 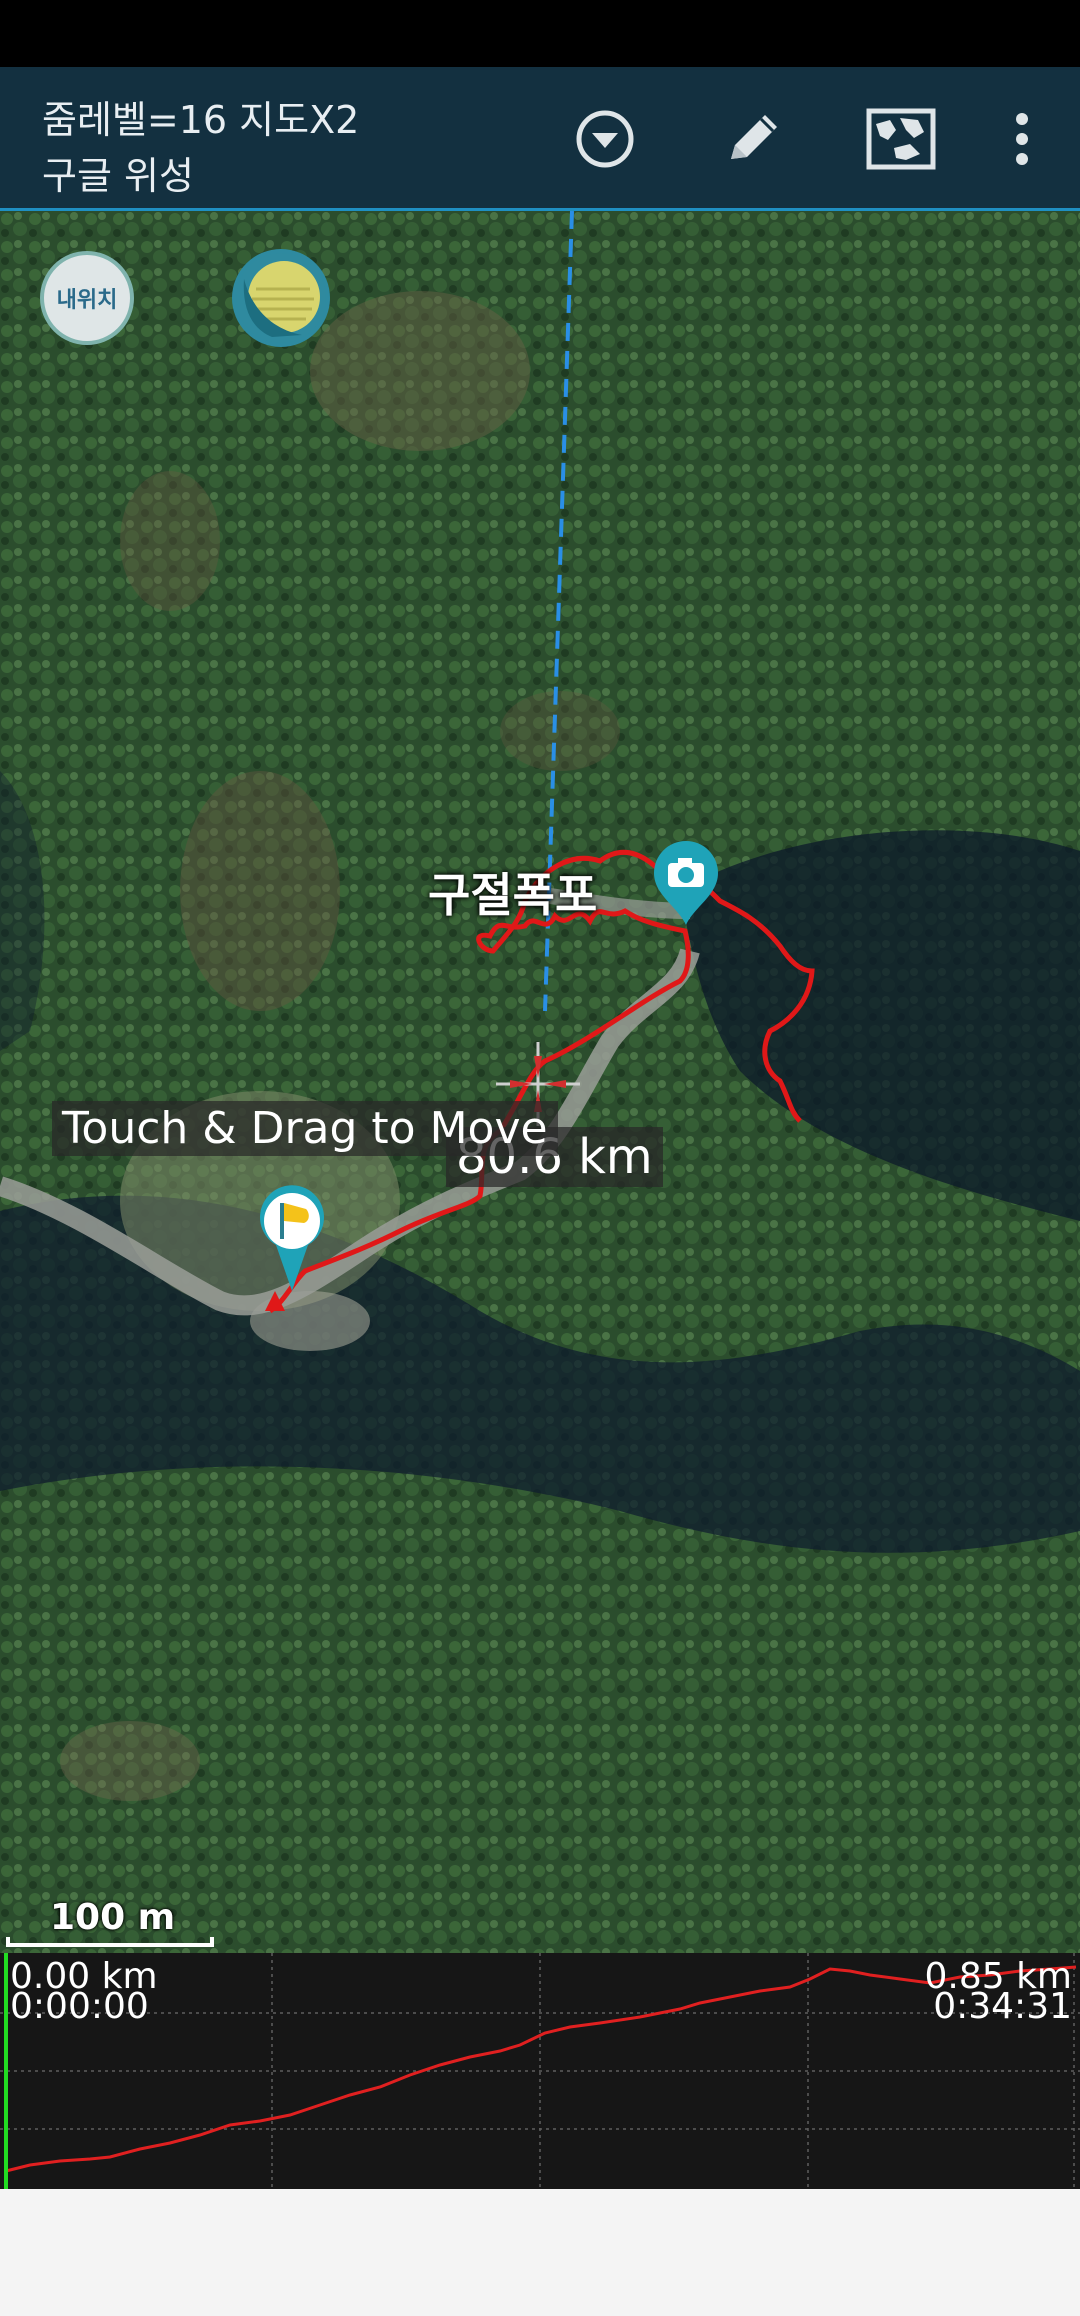 What do you see at coordinates (79, 2006) in the screenshot?
I see `profile-start-time: 0:00:00` at bounding box center [79, 2006].